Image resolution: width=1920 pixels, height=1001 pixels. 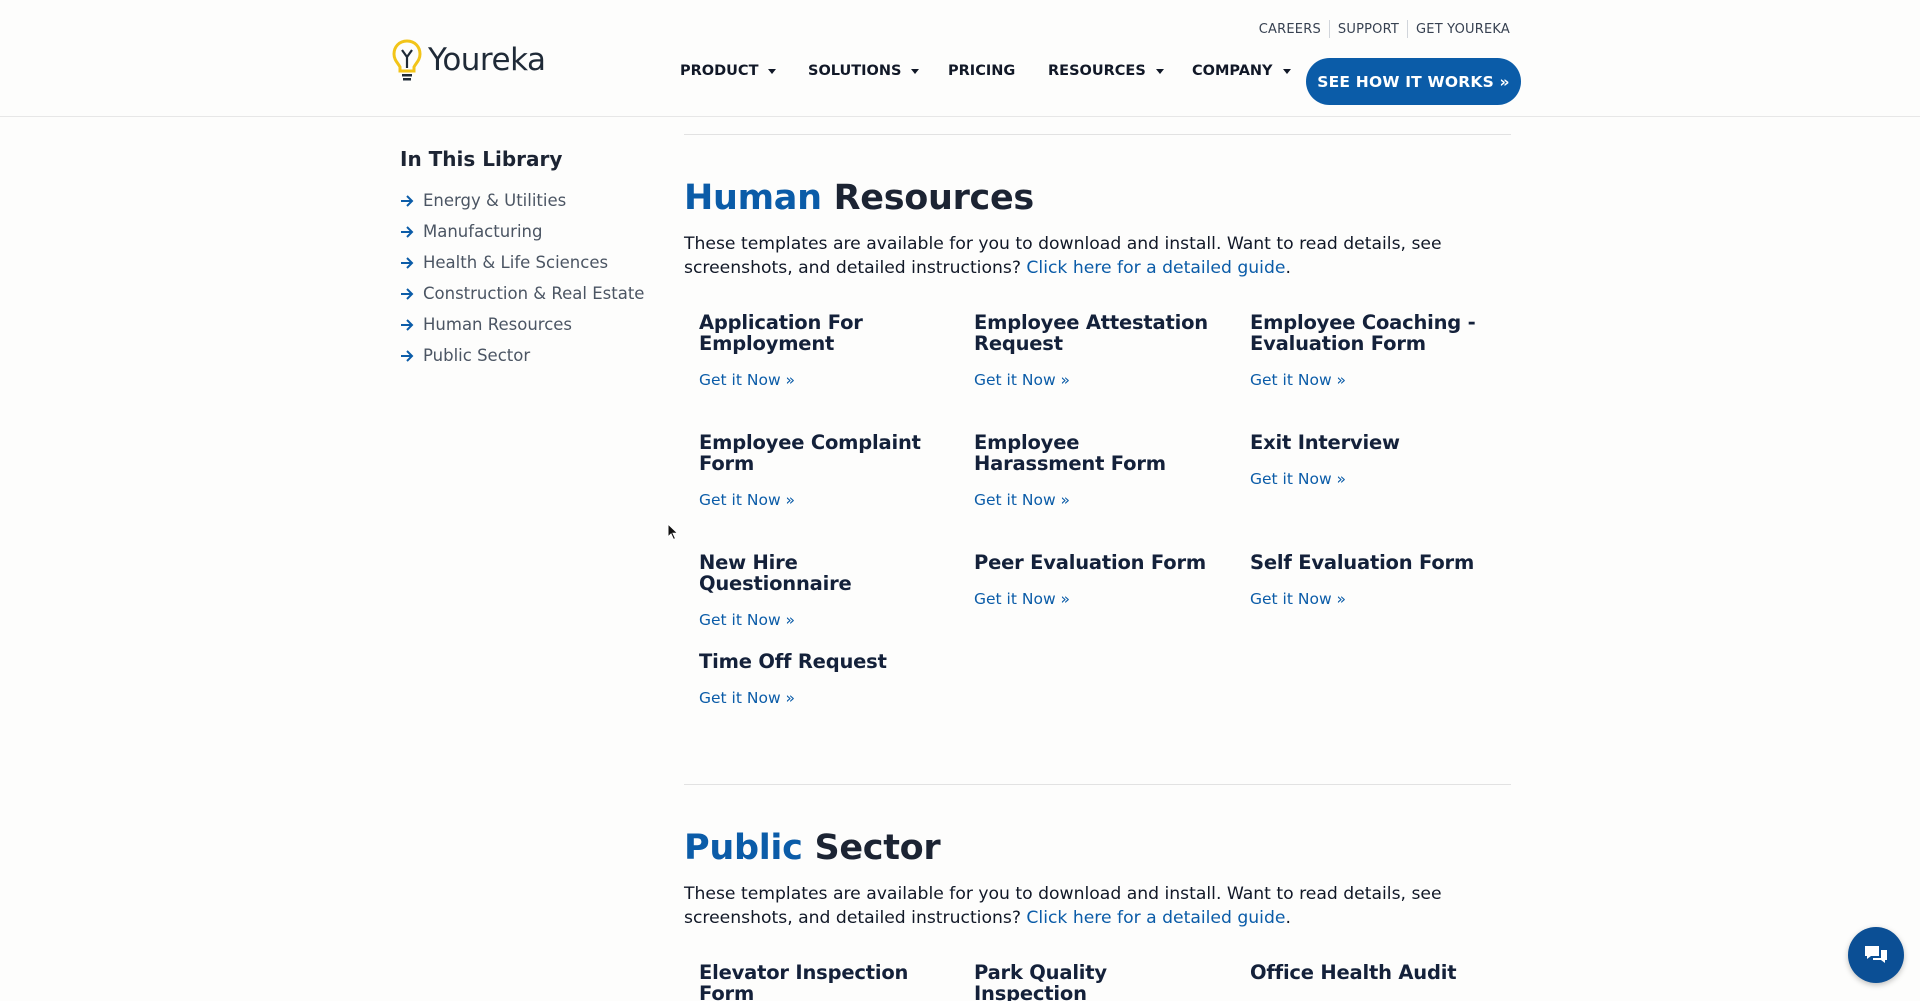 I want to click on template-card: Peer Evaluation Form Get it Now », so click(x=1094, y=580).